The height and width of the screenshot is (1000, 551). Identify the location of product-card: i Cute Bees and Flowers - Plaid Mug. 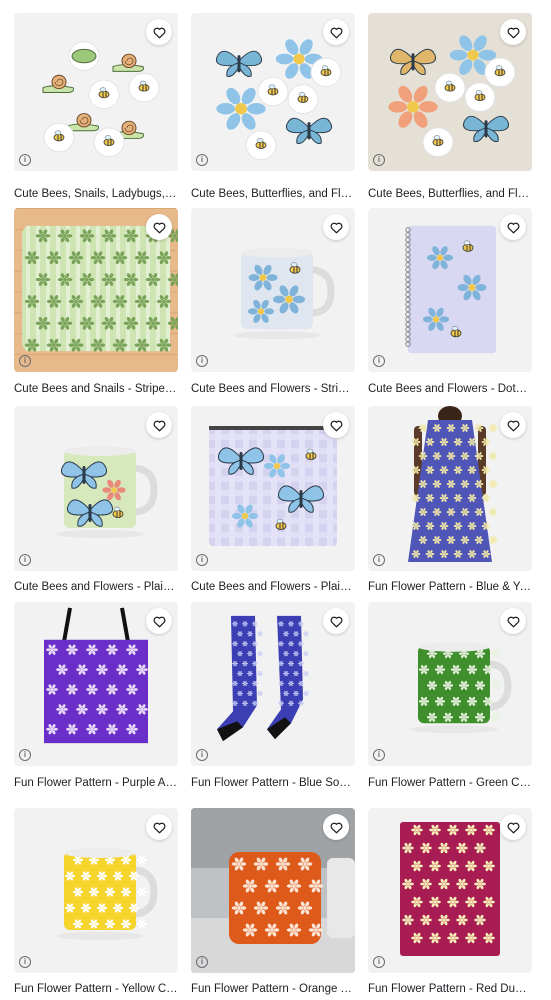
(96, 501).